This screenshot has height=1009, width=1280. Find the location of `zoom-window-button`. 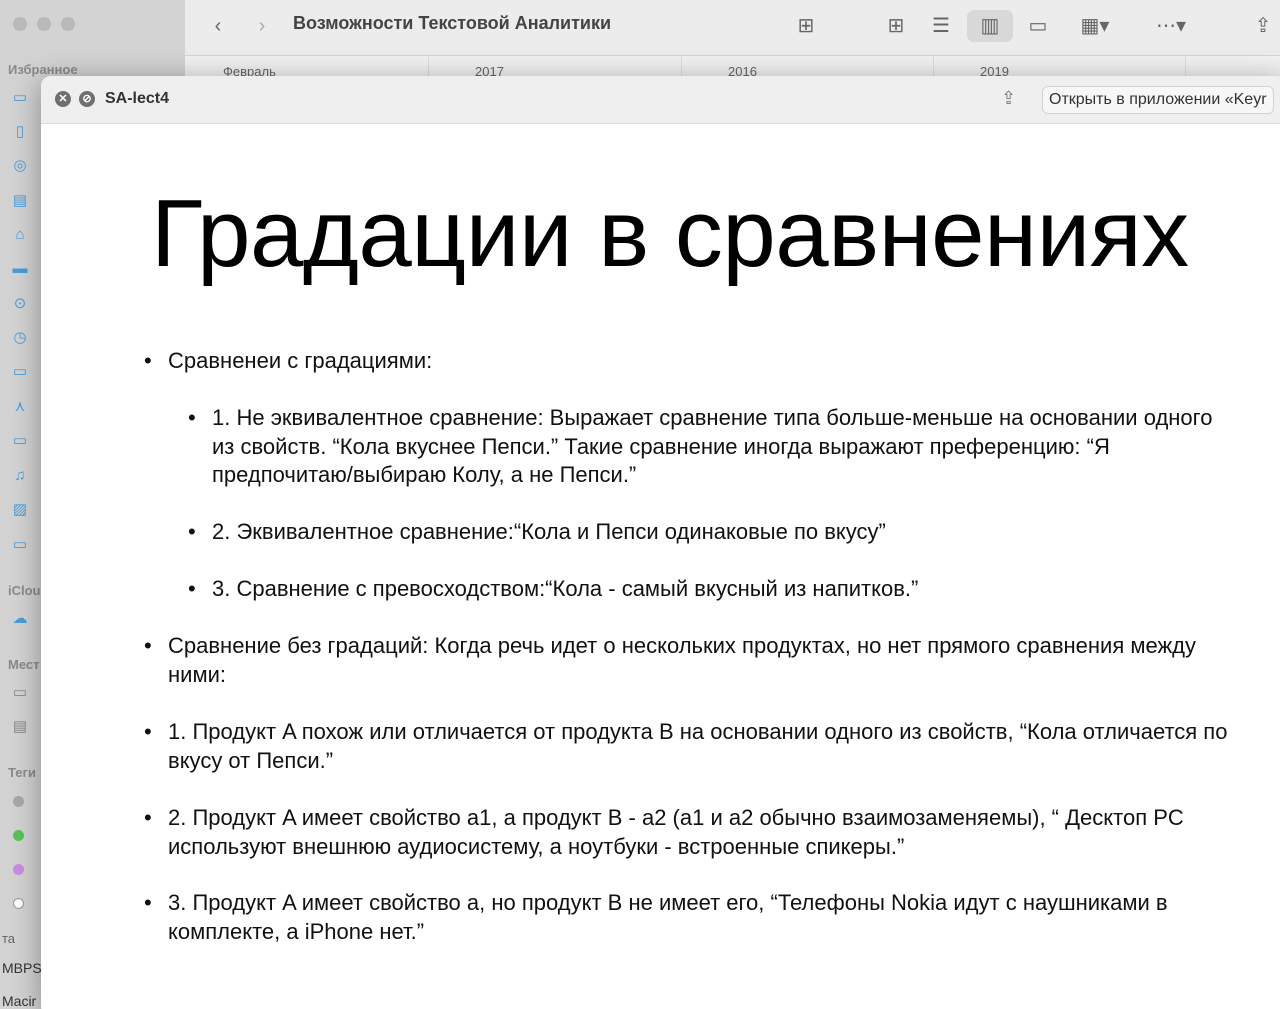

zoom-window-button is located at coordinates (68, 24).